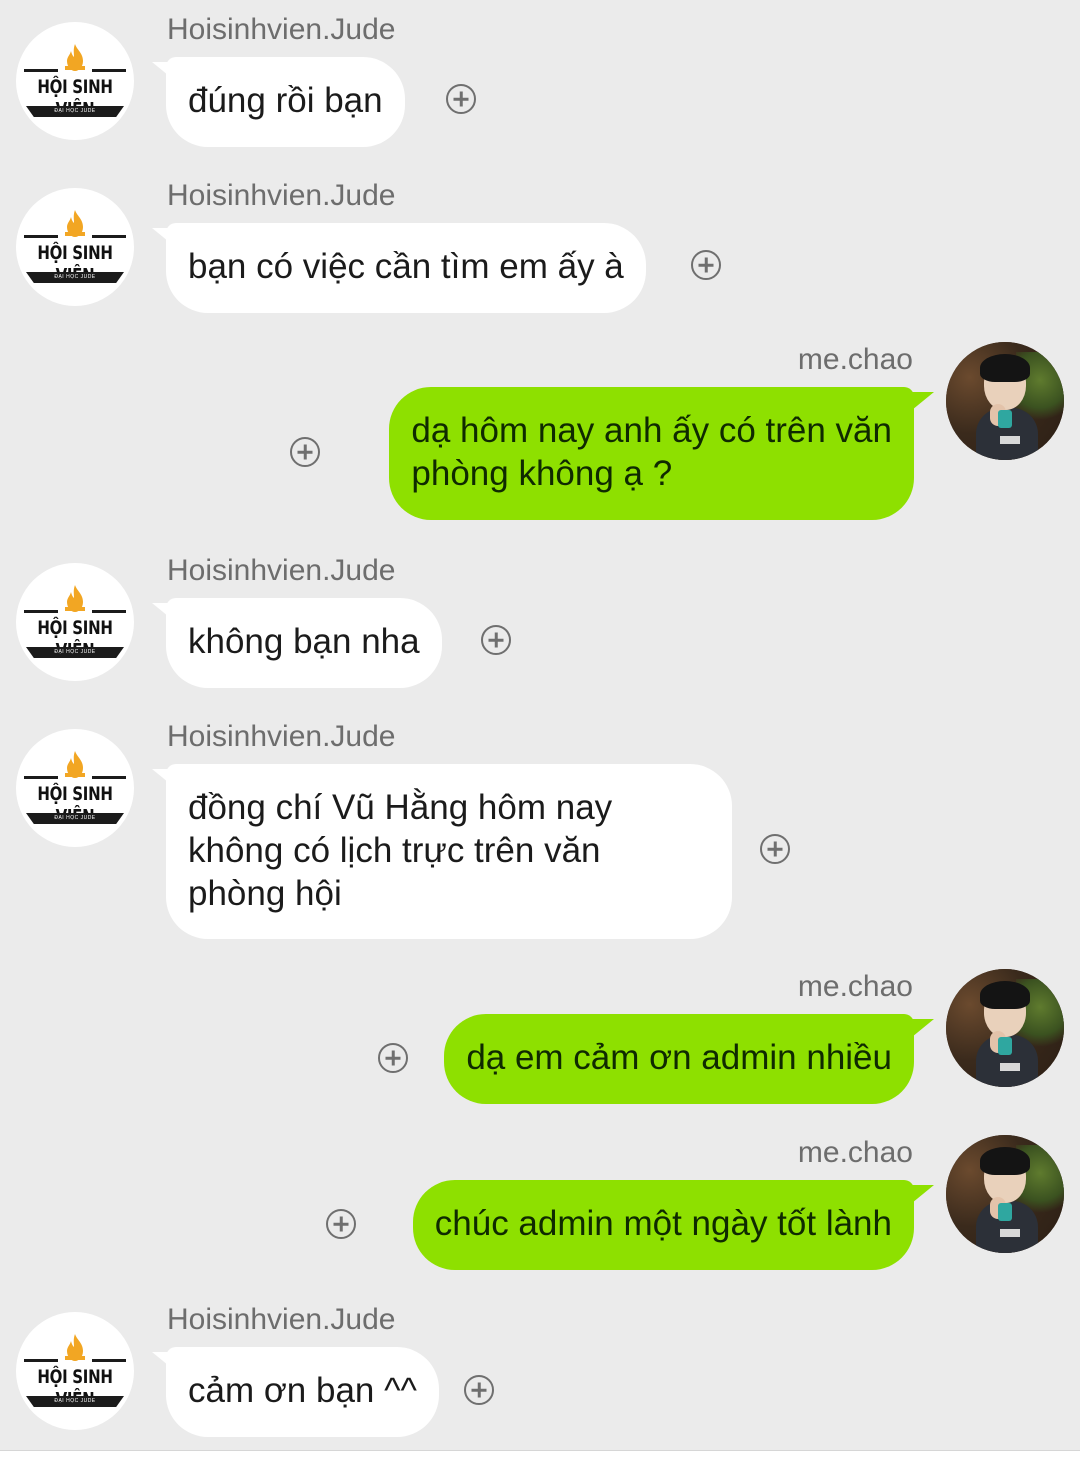  What do you see at coordinates (304, 643) in the screenshot?
I see `message-bubble: không bạn nha` at bounding box center [304, 643].